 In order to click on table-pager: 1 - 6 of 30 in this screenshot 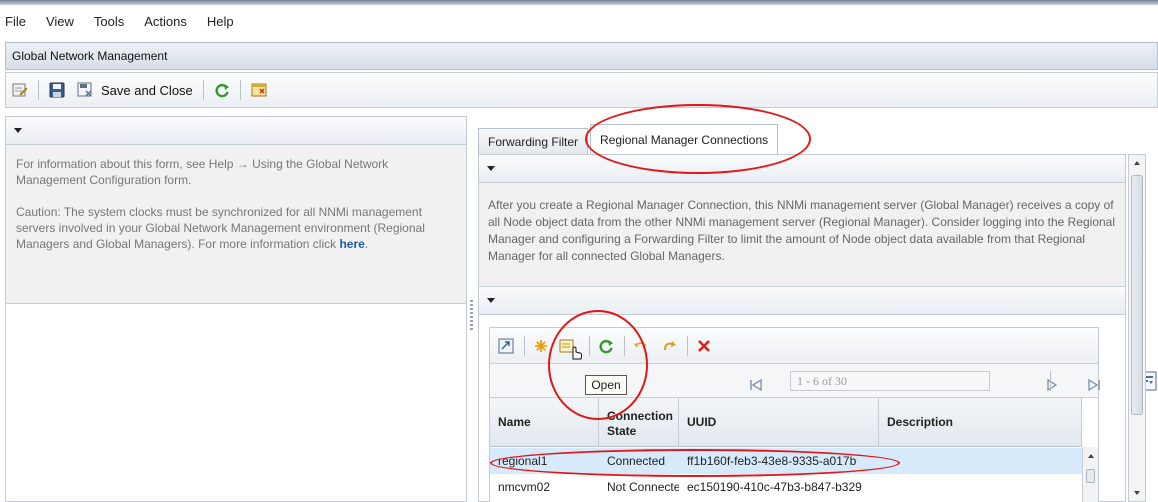, I will do `click(823, 381)`.